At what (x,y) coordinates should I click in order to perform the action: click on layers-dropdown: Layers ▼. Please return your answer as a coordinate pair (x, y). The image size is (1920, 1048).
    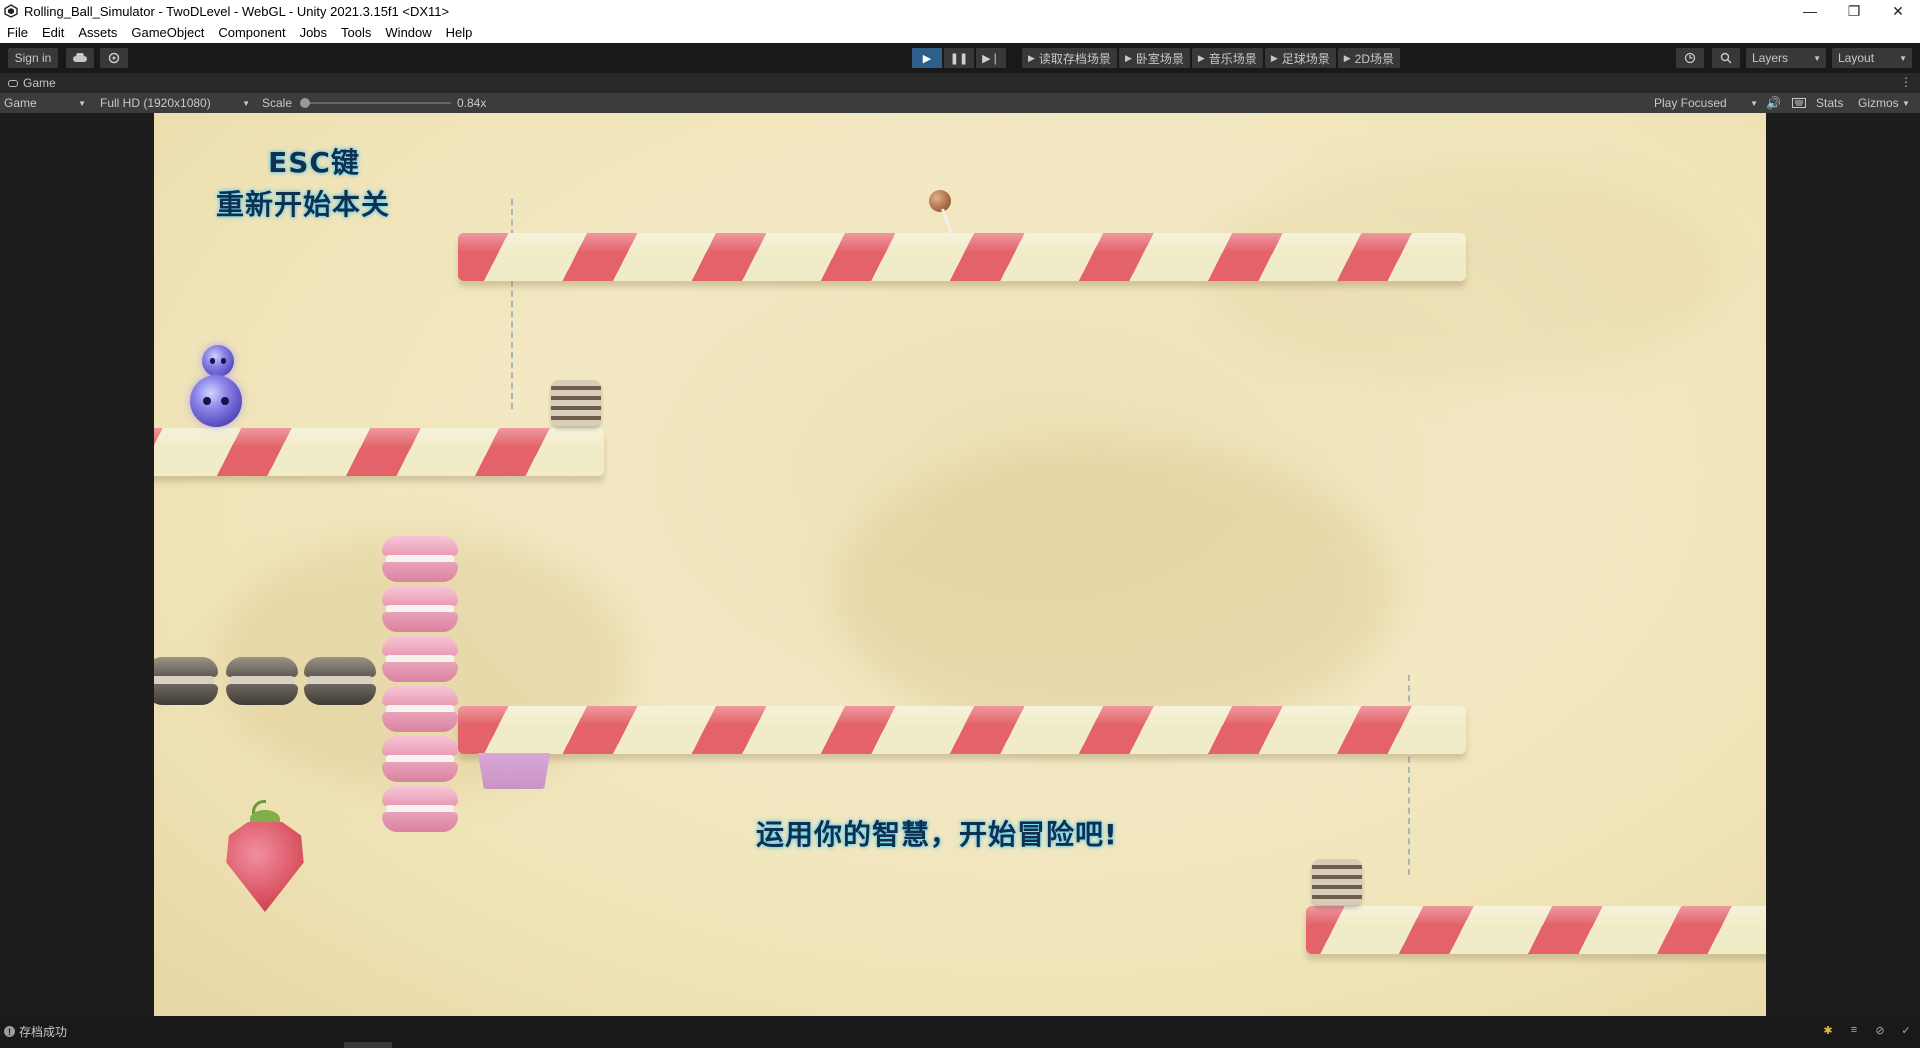
    Looking at the image, I should click on (1786, 58).